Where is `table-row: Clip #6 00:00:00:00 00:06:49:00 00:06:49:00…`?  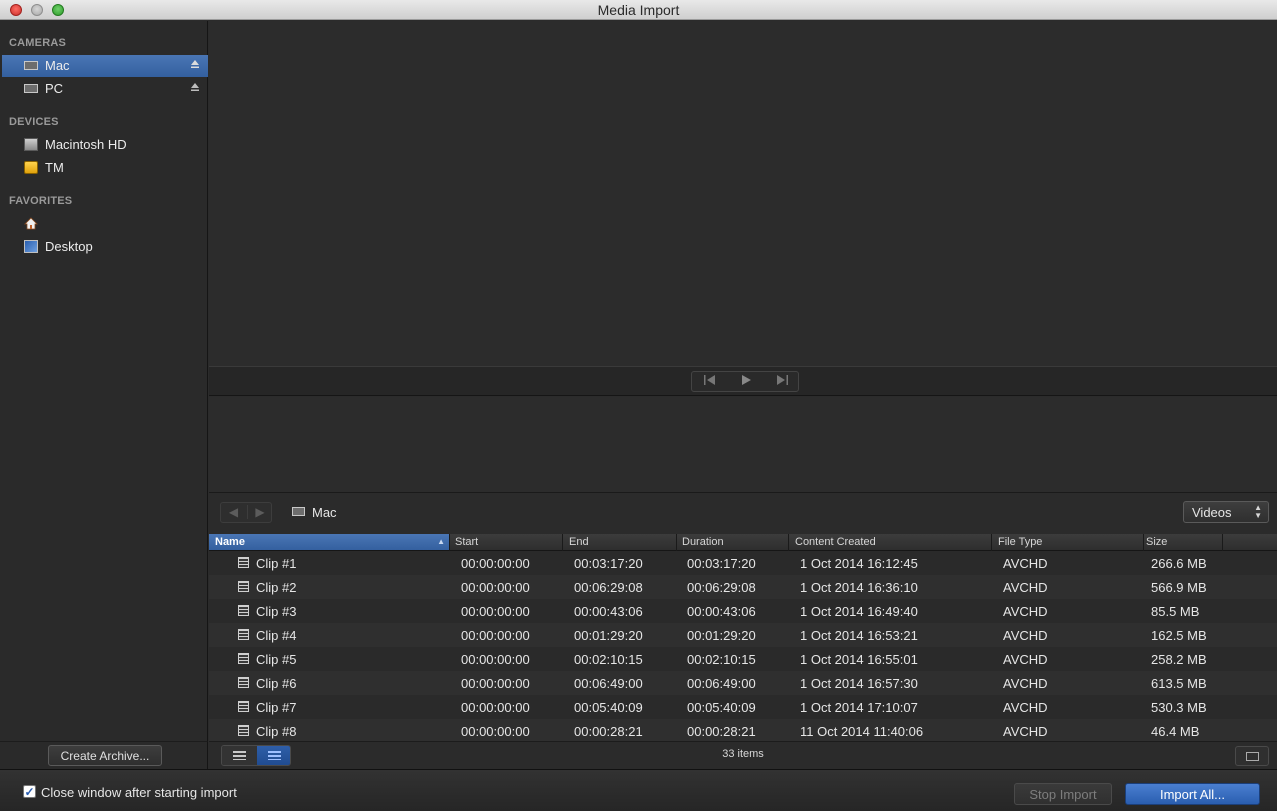 table-row: Clip #6 00:00:00:00 00:06:49:00 00:06:49:00… is located at coordinates (743, 683).